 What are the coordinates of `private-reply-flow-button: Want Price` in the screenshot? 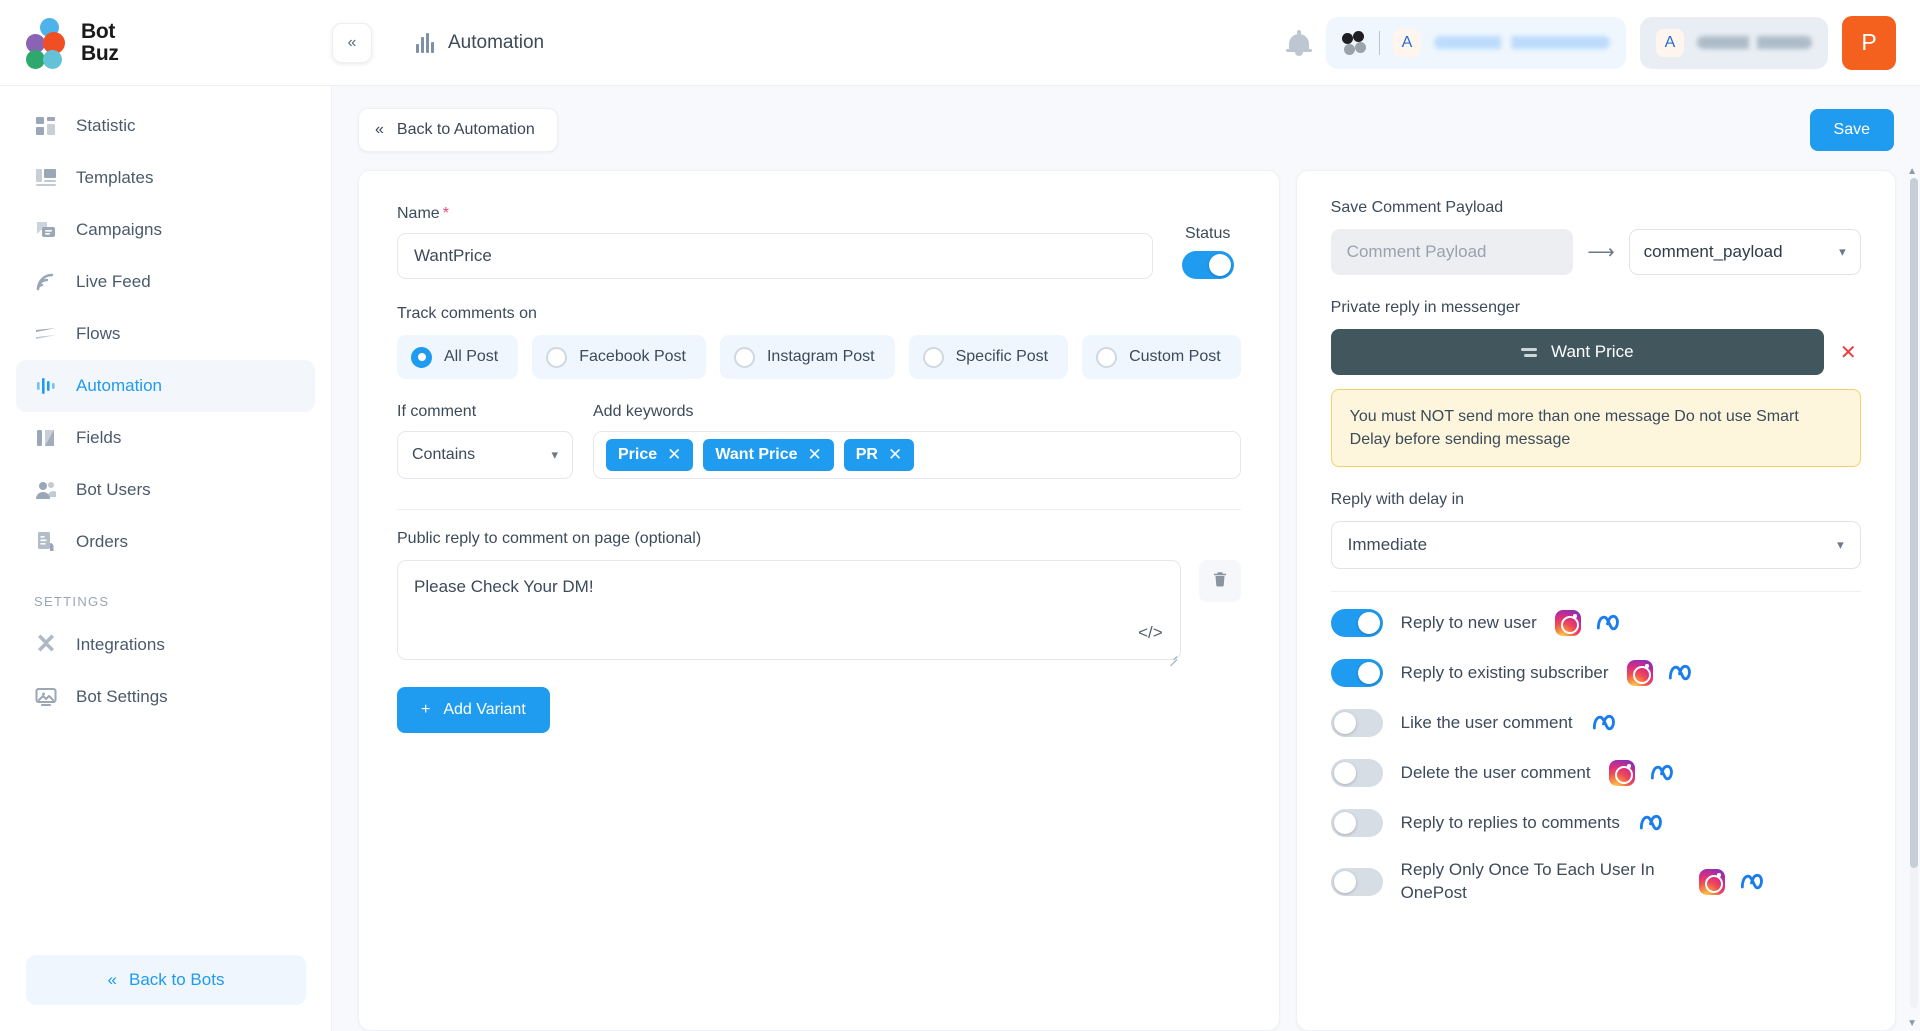 It's located at (1577, 352).